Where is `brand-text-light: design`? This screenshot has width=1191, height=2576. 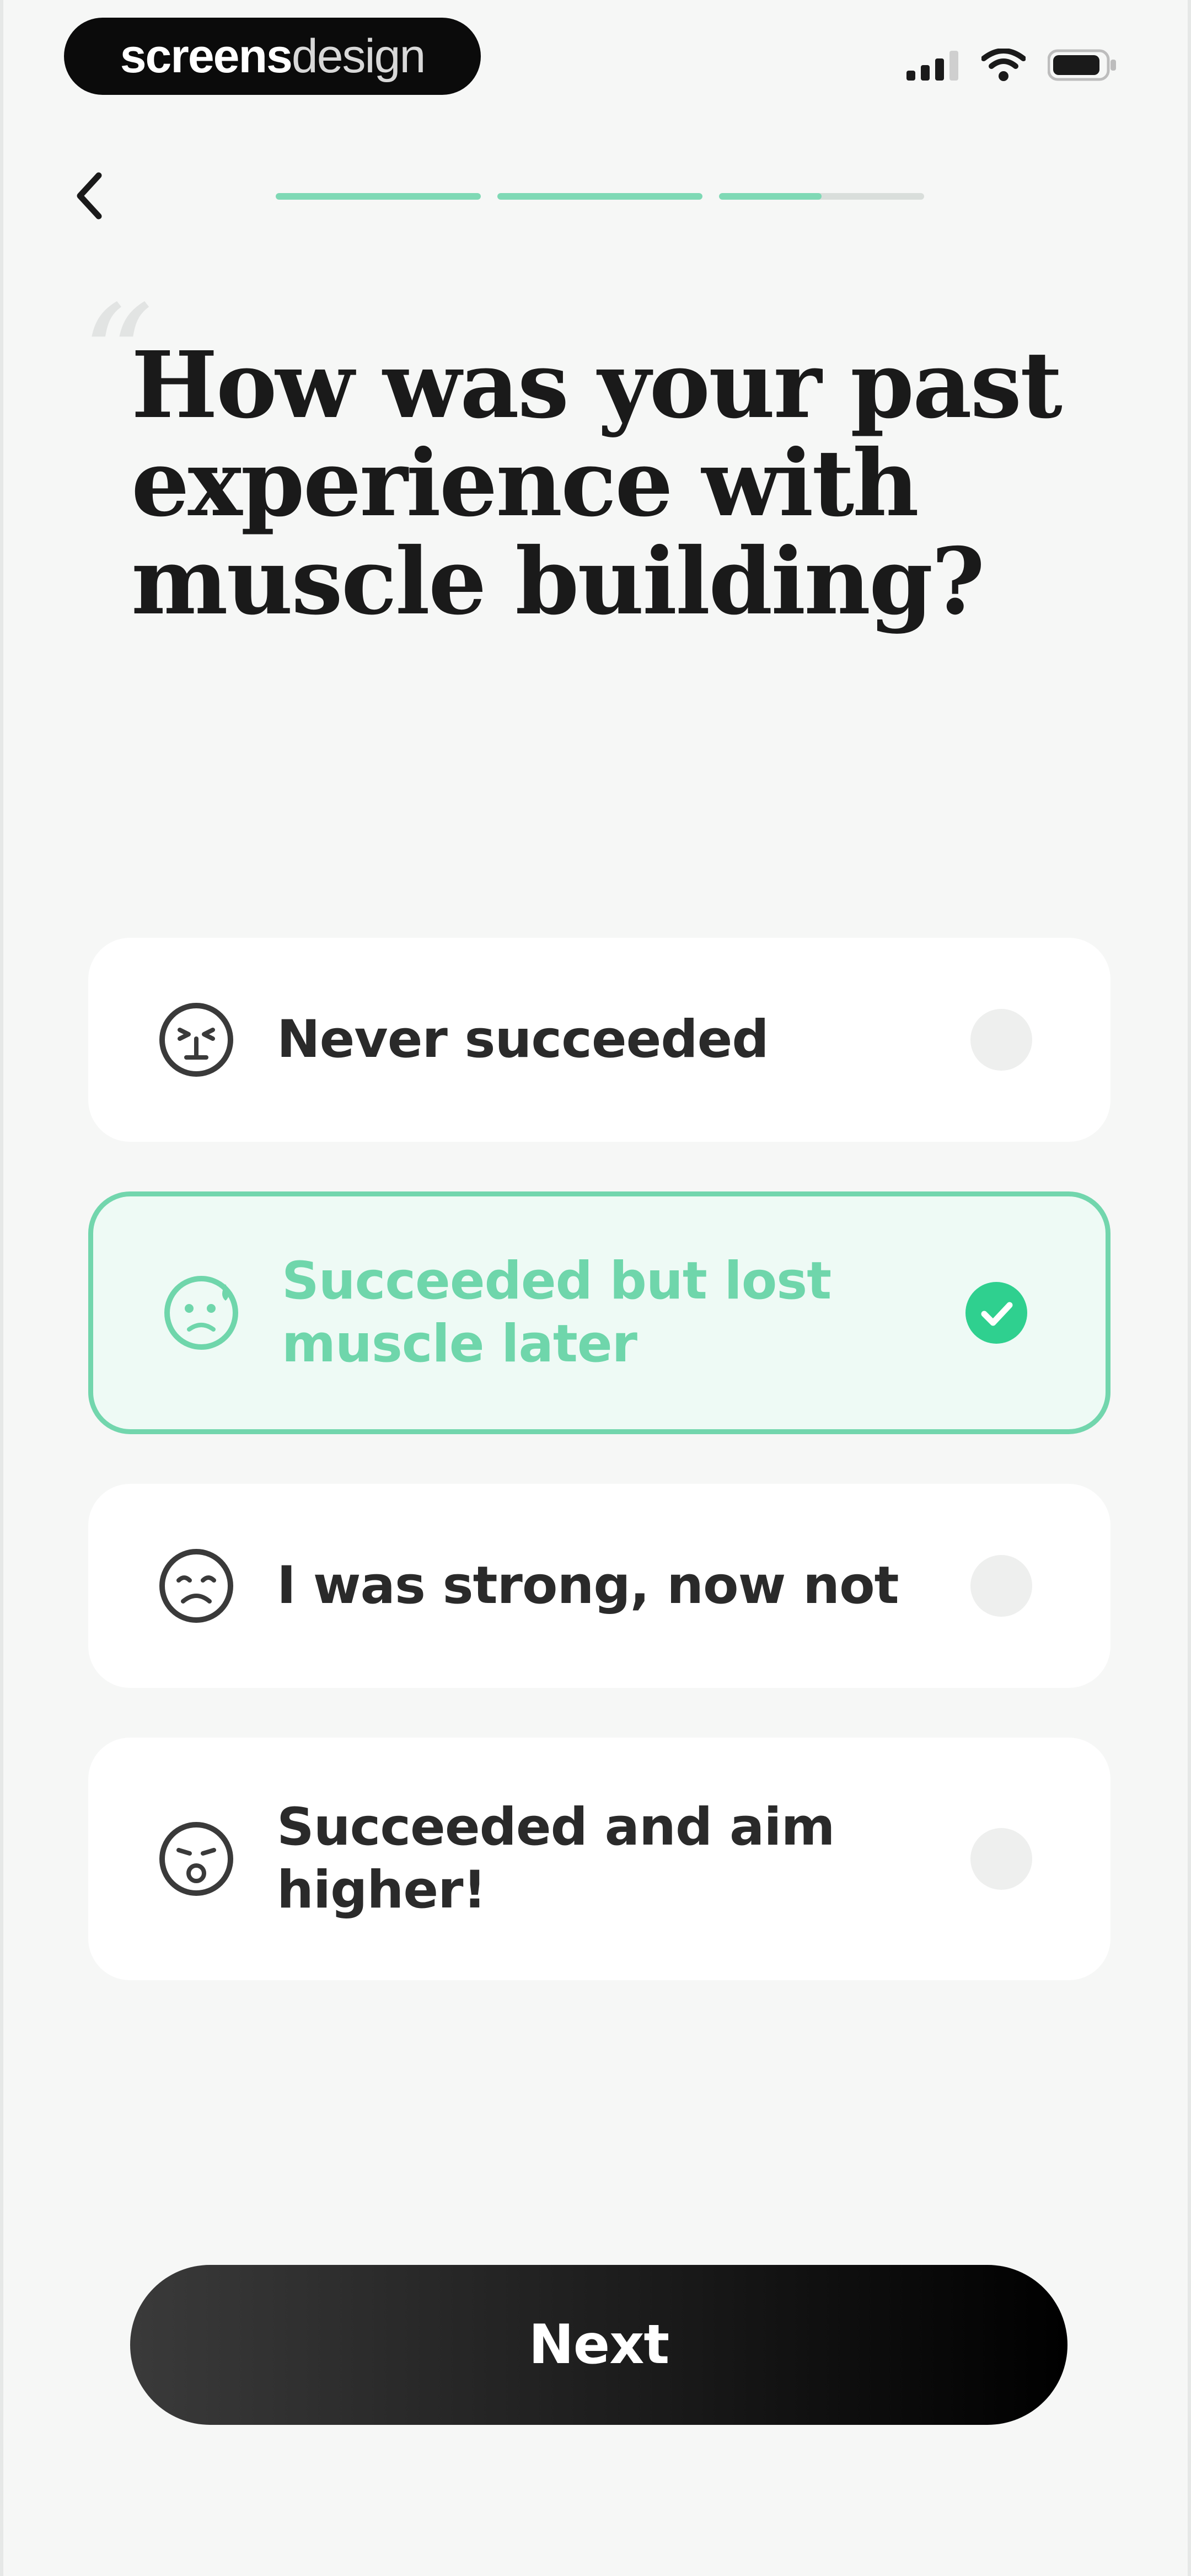
brand-text-light: design is located at coordinates (358, 56).